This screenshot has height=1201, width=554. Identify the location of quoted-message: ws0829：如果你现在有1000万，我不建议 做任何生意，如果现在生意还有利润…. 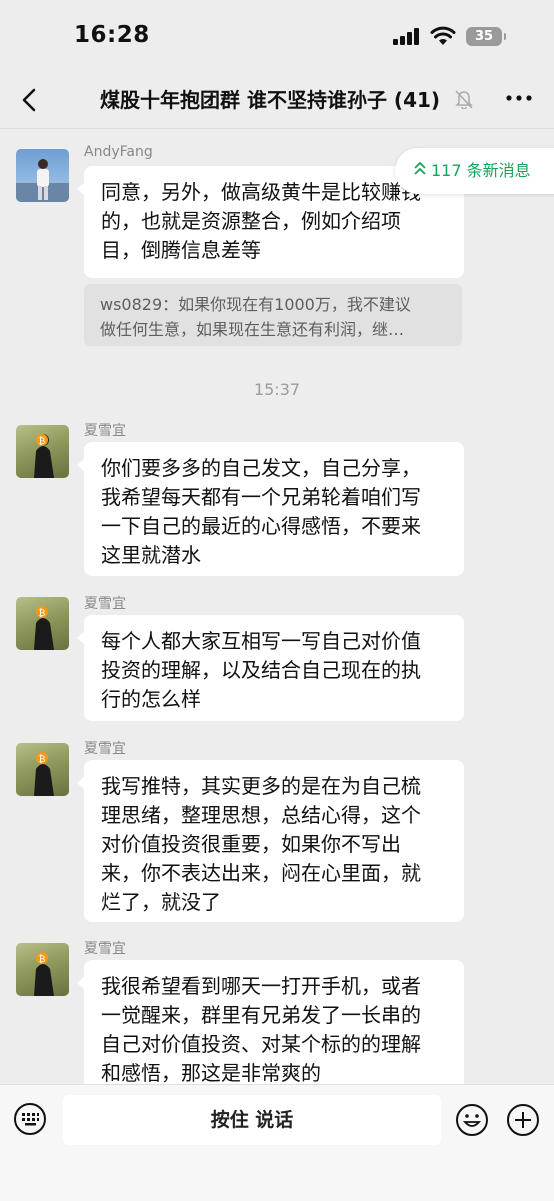
(273, 315).